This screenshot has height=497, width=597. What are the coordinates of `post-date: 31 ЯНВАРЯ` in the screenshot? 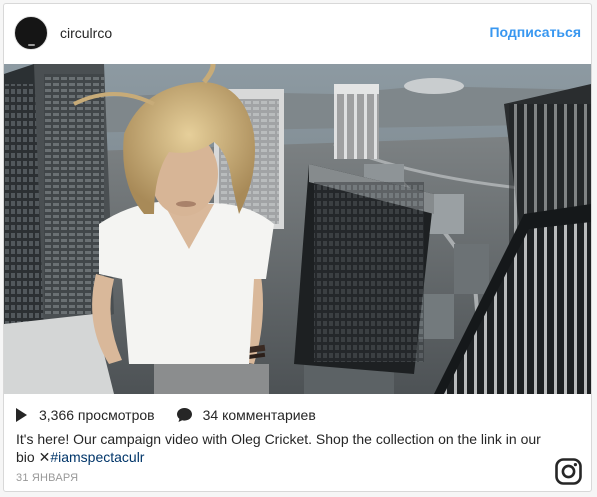 It's located at (47, 478).